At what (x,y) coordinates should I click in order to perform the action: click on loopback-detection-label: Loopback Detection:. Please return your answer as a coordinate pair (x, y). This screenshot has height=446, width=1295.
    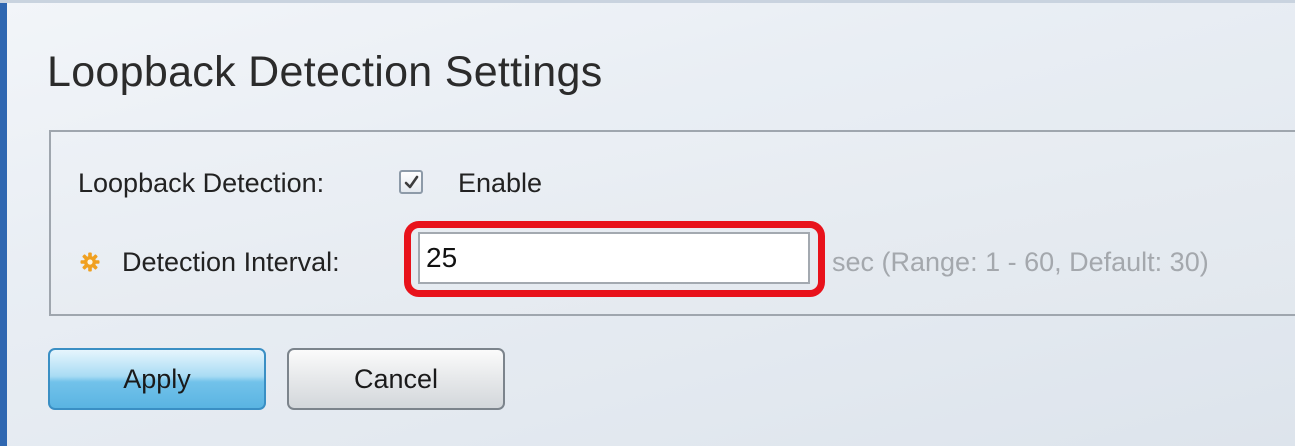
    Looking at the image, I should click on (201, 183).